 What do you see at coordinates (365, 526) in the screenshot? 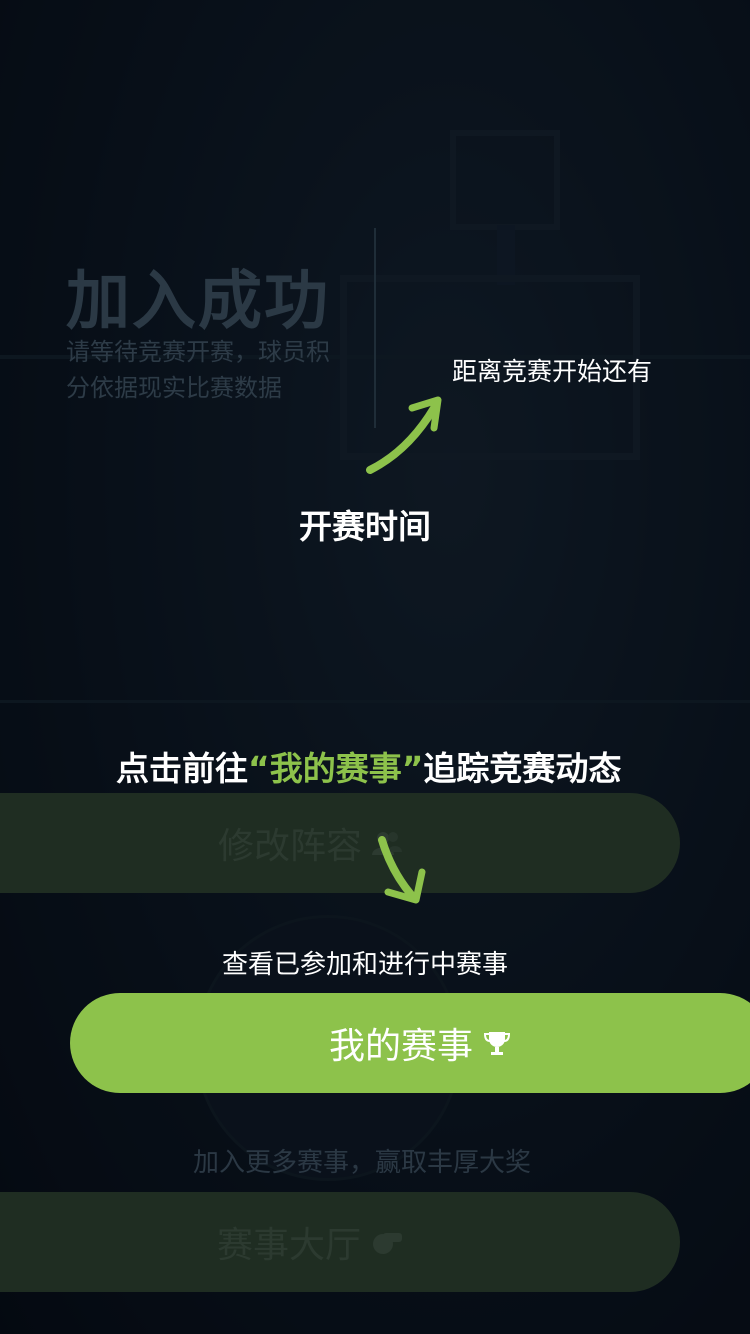
I see `start-time-label: 开赛时间` at bounding box center [365, 526].